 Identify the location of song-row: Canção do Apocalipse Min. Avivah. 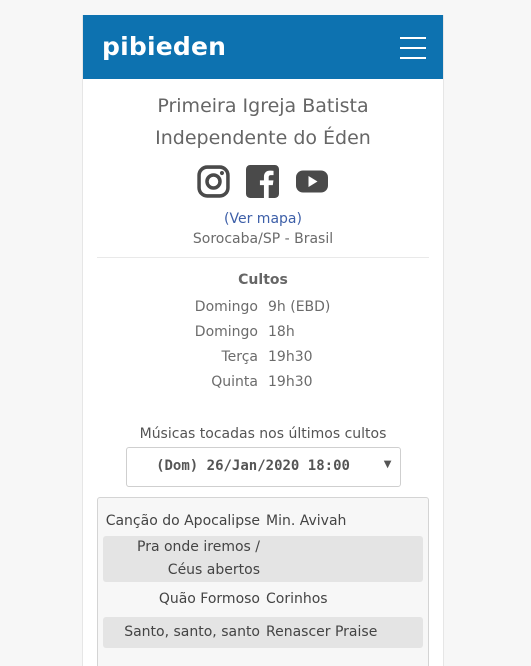
(263, 521).